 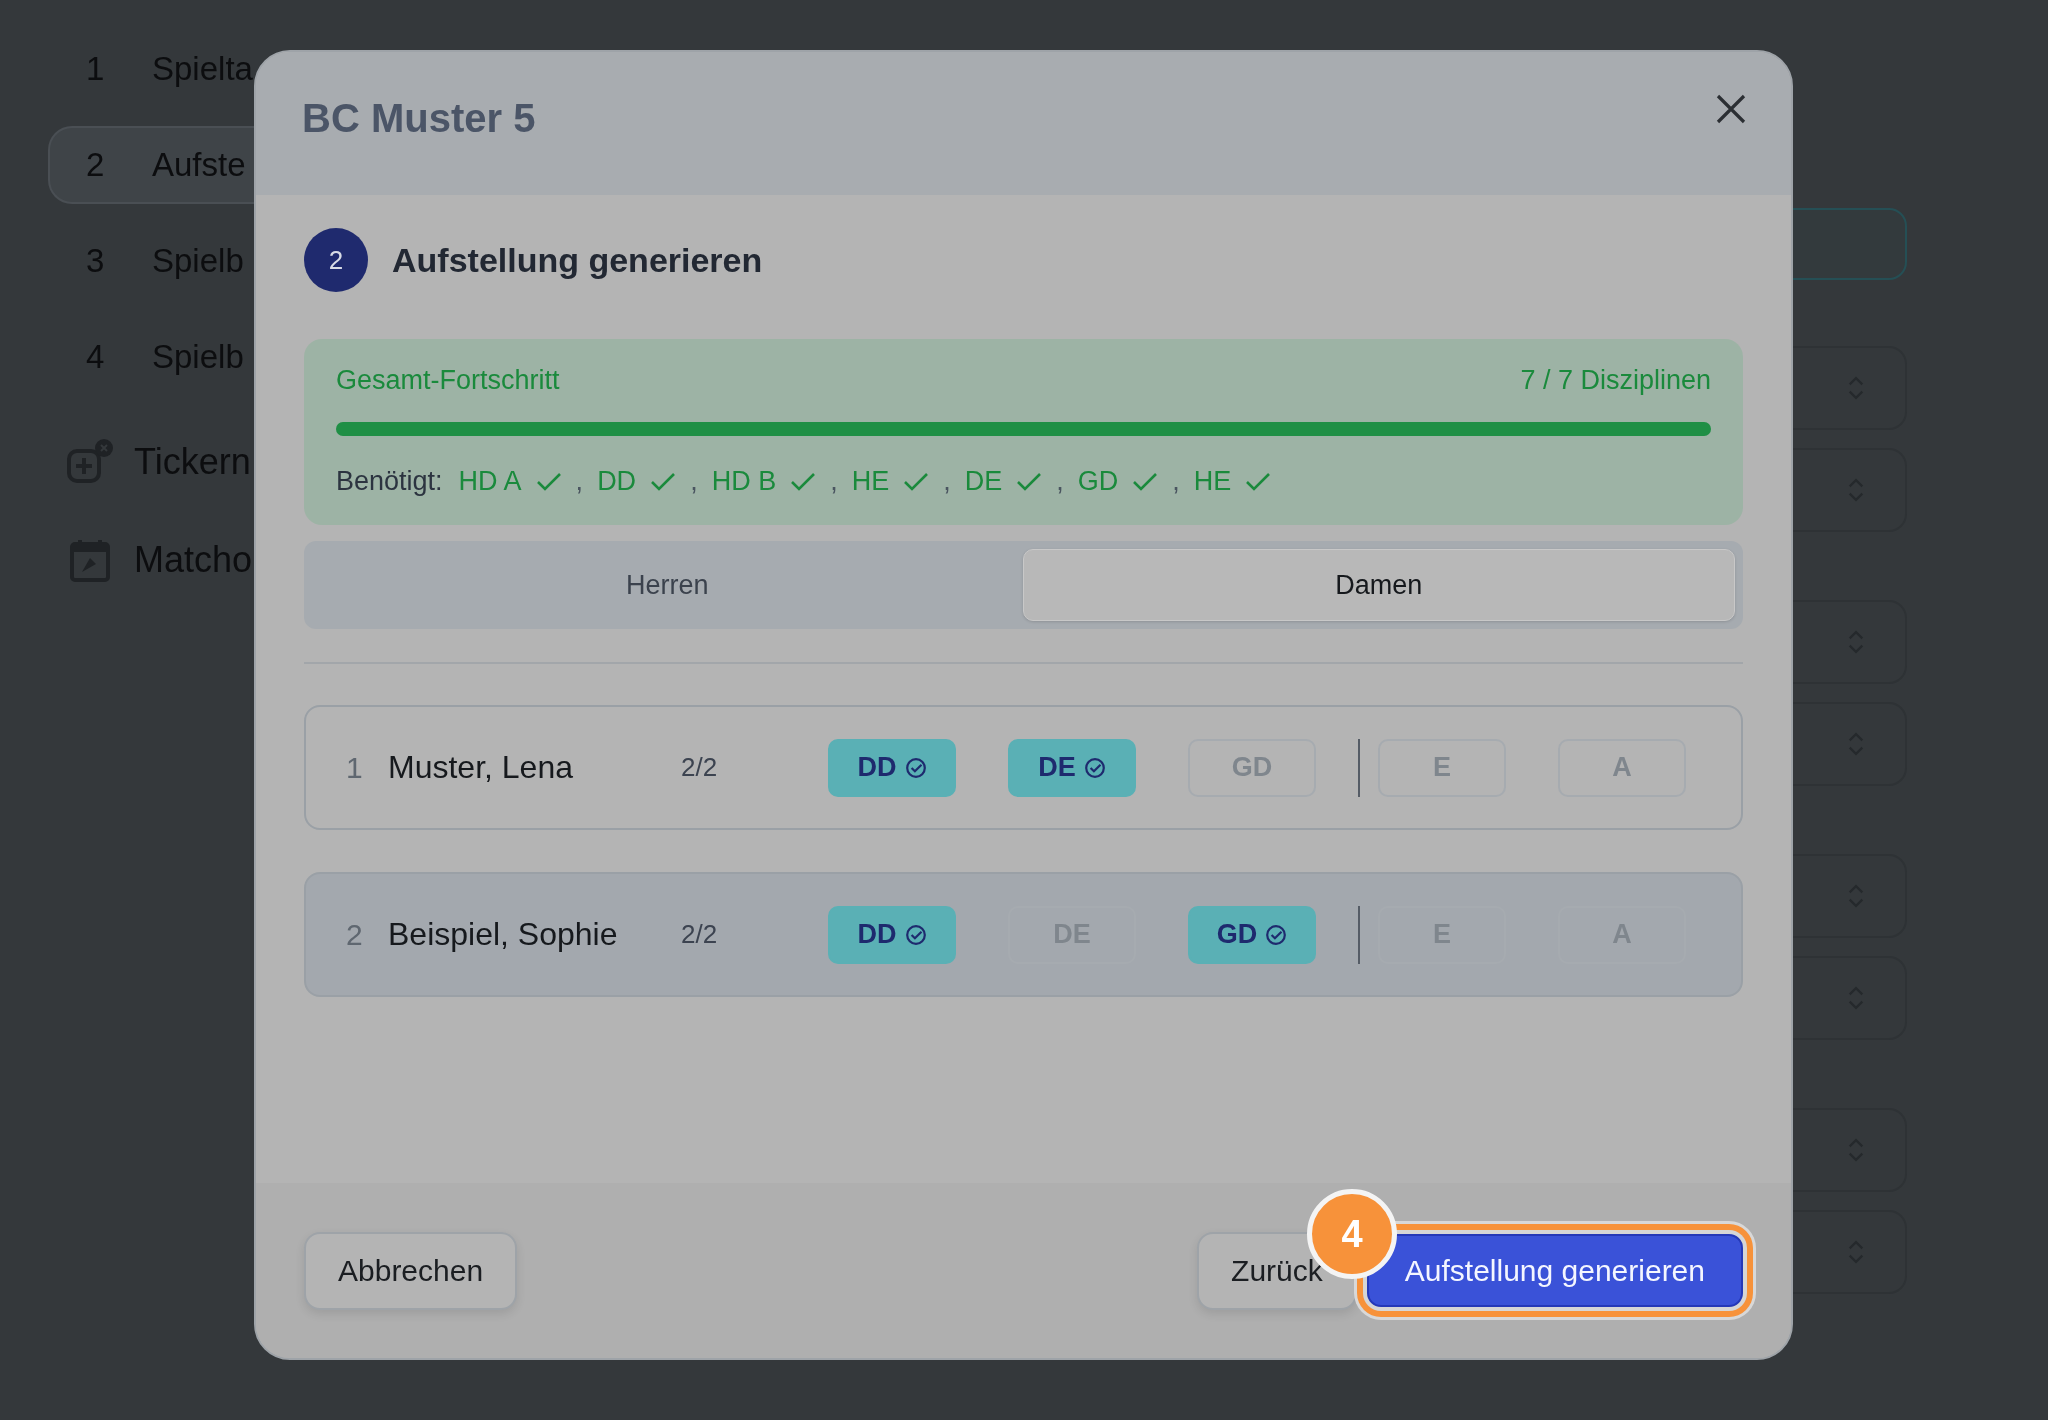 I want to click on player-name: Beispiel, Sophie, so click(x=503, y=934).